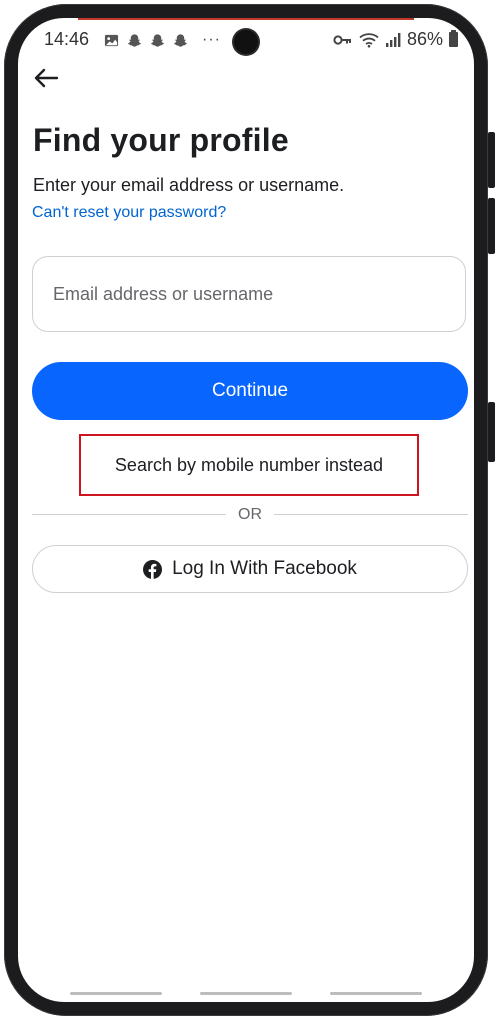 The image size is (497, 1024). I want to click on email-field-container, so click(249, 294).